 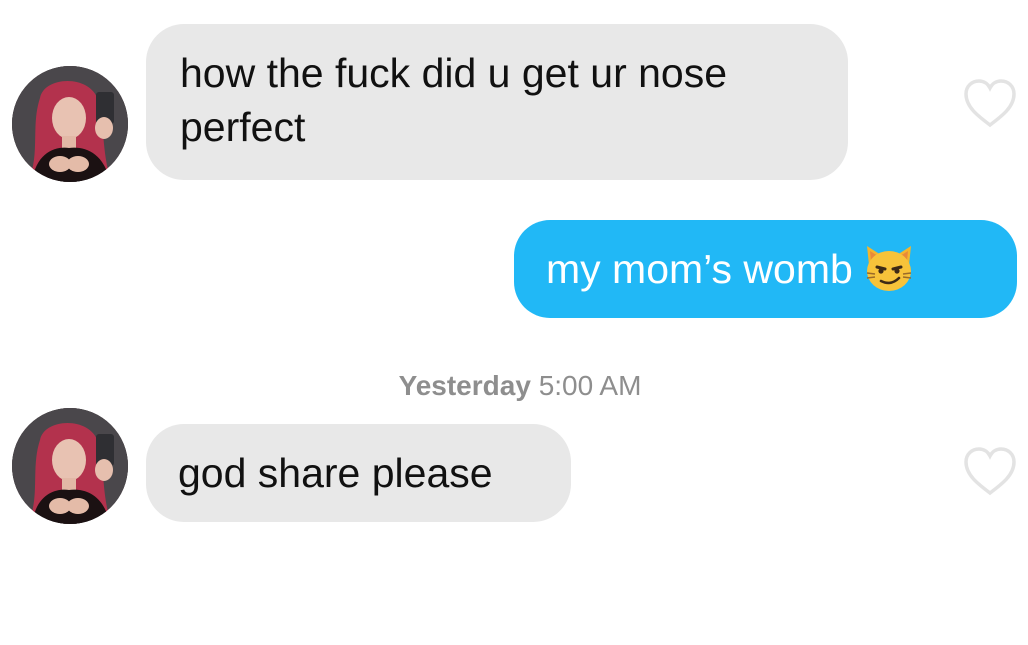 What do you see at coordinates (699, 269) in the screenshot?
I see `message-text: my mom’s womb` at bounding box center [699, 269].